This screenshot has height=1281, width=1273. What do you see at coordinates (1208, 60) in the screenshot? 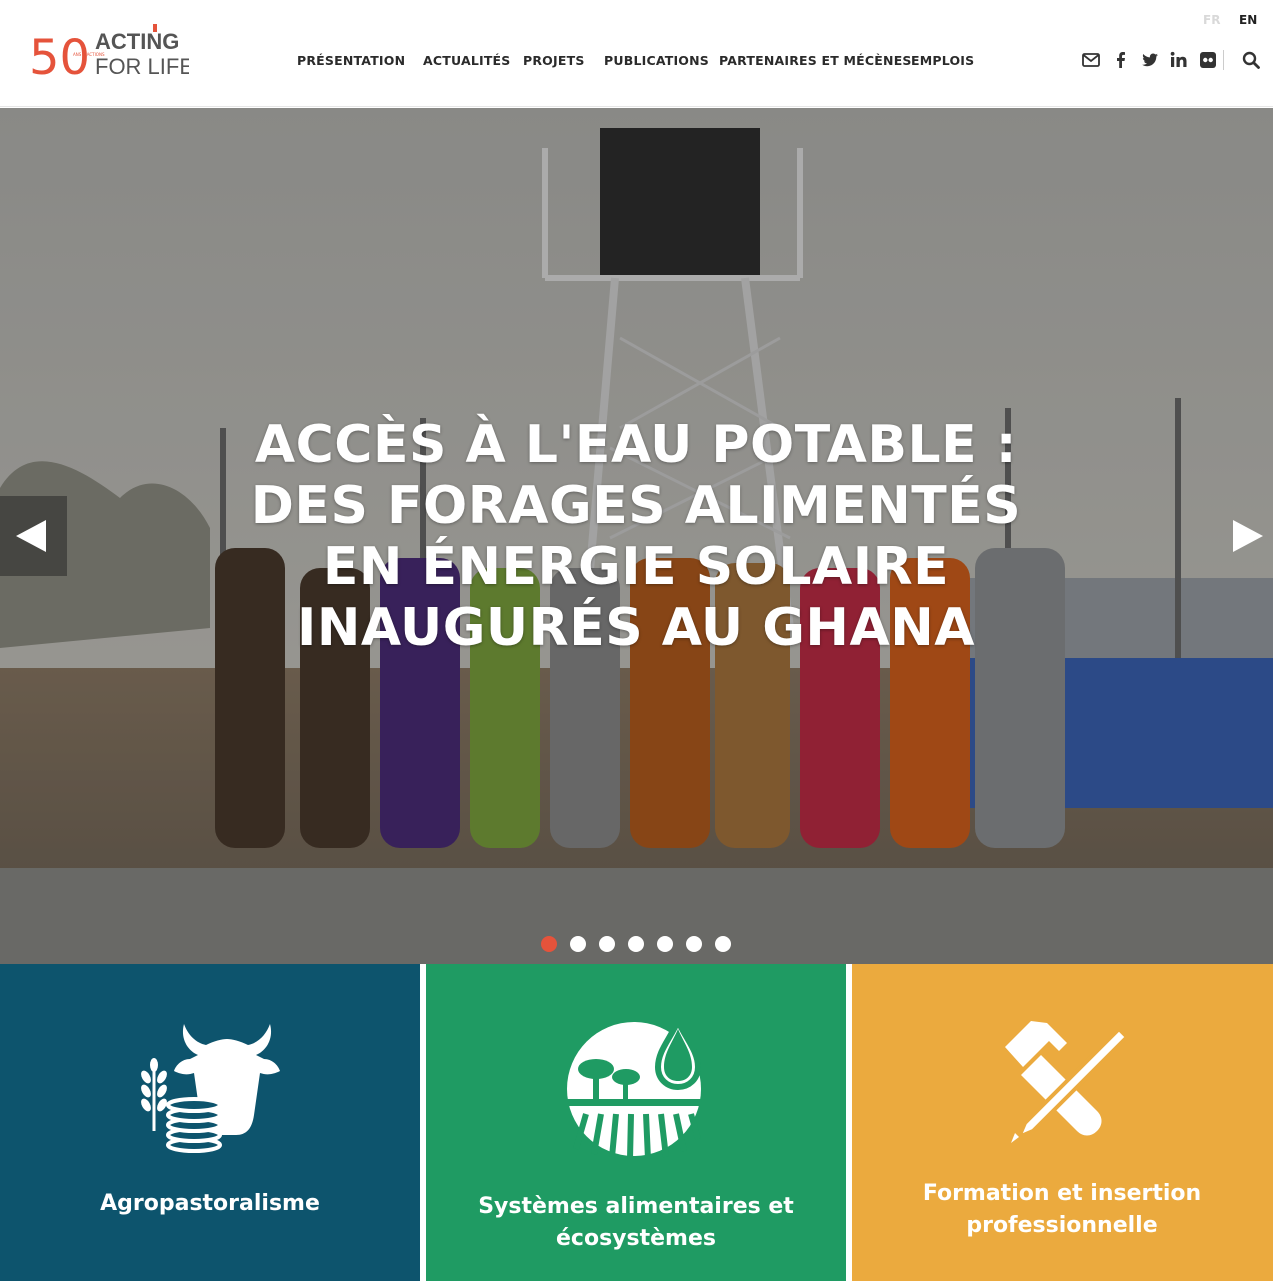
I see `flickr-icon` at bounding box center [1208, 60].